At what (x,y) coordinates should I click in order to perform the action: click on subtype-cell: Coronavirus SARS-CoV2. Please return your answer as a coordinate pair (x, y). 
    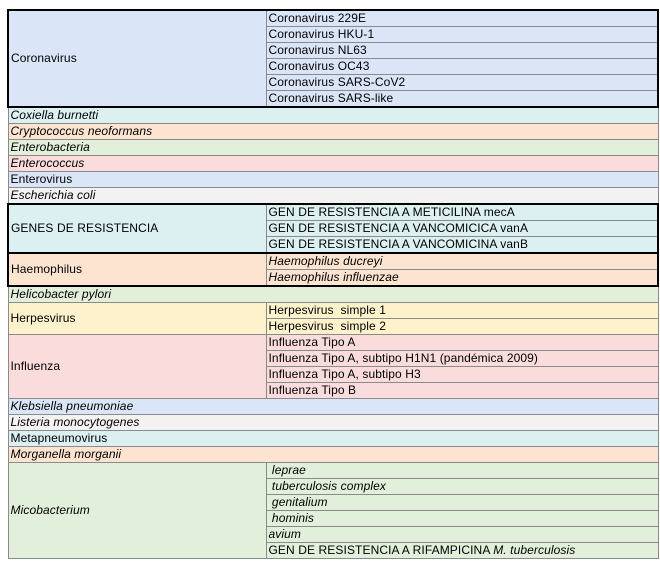
    Looking at the image, I should click on (462, 82).